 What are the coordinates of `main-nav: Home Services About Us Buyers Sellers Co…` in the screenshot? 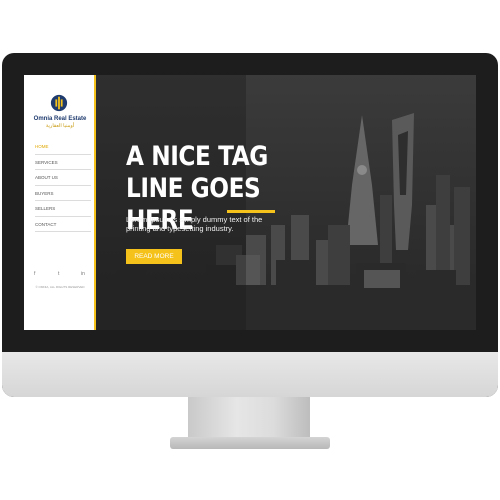 It's located at (63, 185).